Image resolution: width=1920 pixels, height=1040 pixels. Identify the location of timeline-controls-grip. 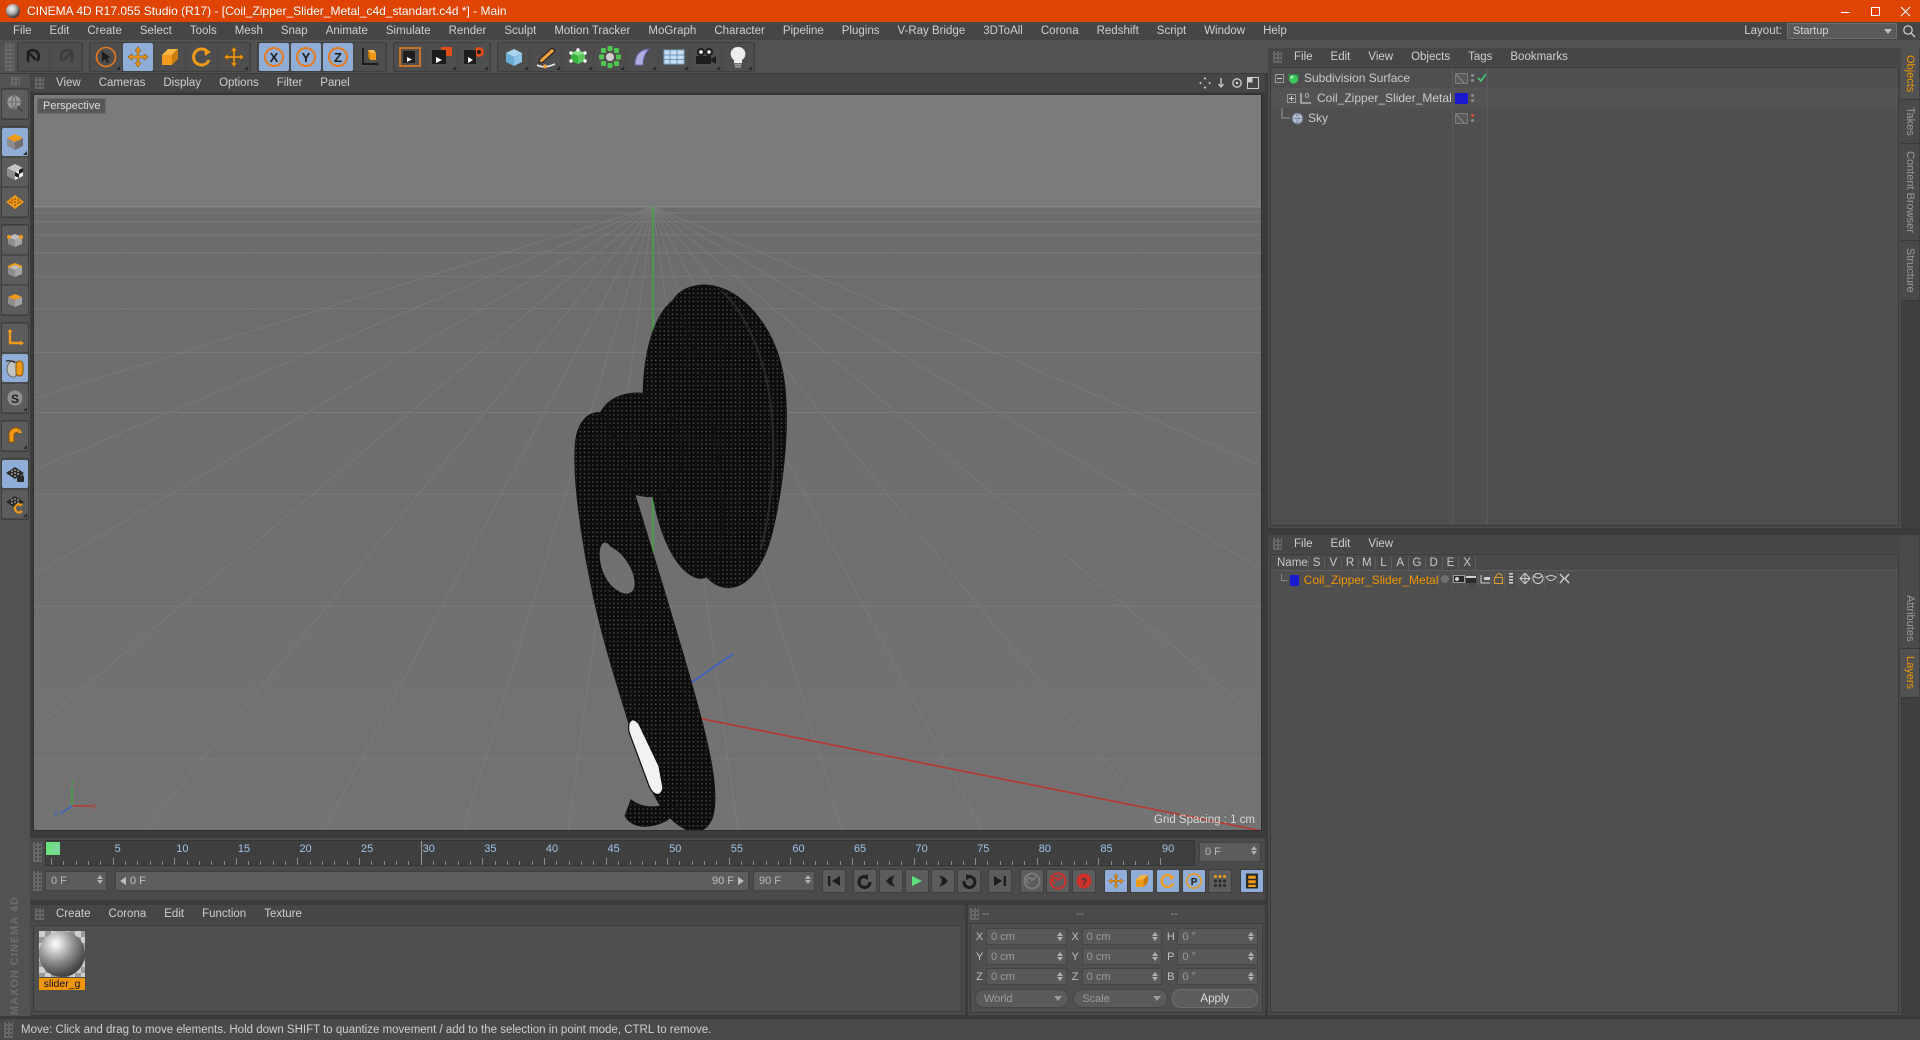
(37, 881).